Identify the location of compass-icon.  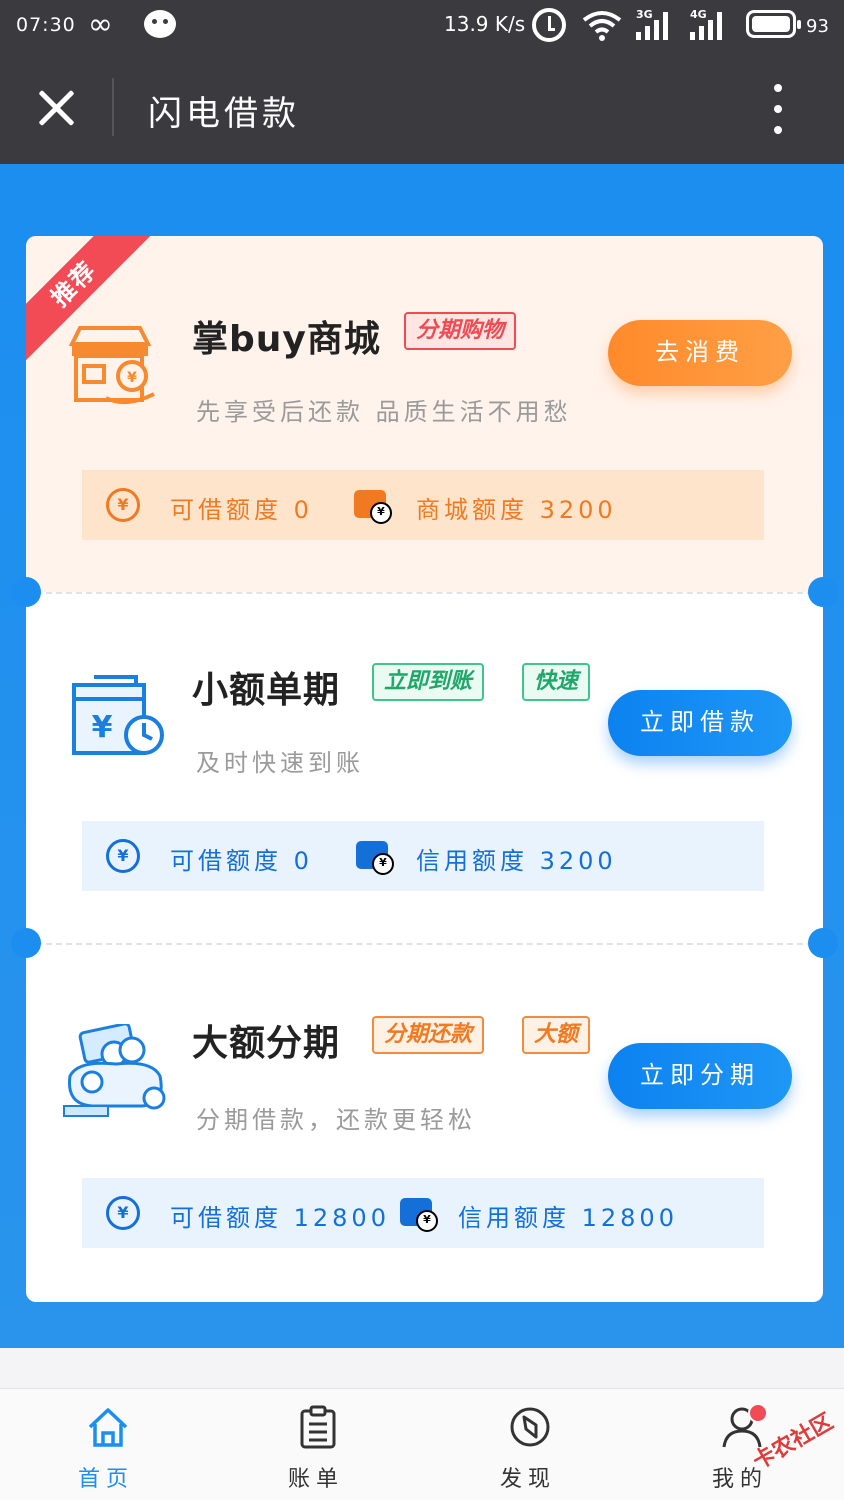
(530, 1427).